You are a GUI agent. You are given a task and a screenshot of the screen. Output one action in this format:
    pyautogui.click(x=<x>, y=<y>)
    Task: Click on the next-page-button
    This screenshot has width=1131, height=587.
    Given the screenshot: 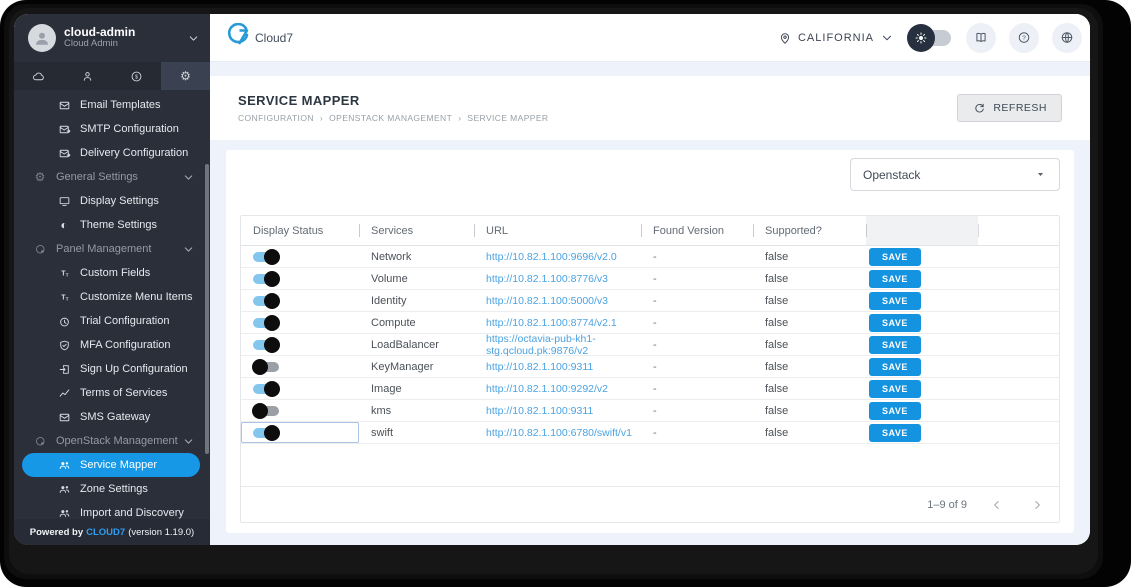 What is the action you would take?
    pyautogui.click(x=1037, y=505)
    